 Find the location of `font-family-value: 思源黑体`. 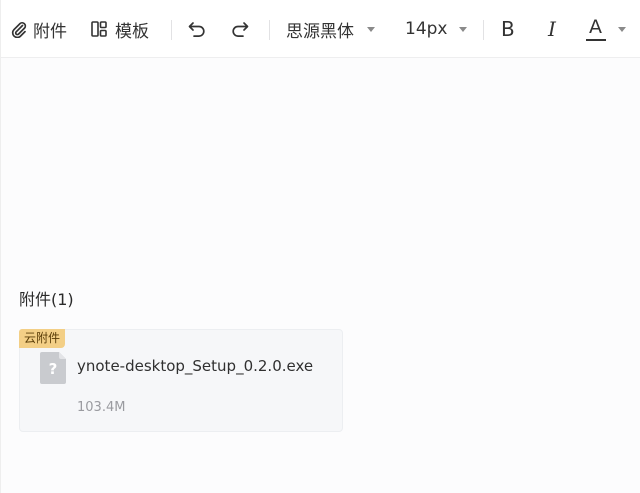

font-family-value: 思源黑体 is located at coordinates (320, 31).